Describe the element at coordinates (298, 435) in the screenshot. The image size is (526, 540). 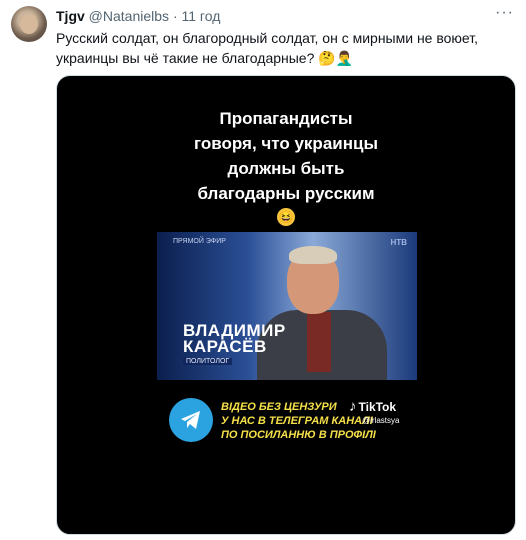
I see `promo-line-3: ПО ПОСИЛАННЮ В ПРОФІЛІ` at that location.